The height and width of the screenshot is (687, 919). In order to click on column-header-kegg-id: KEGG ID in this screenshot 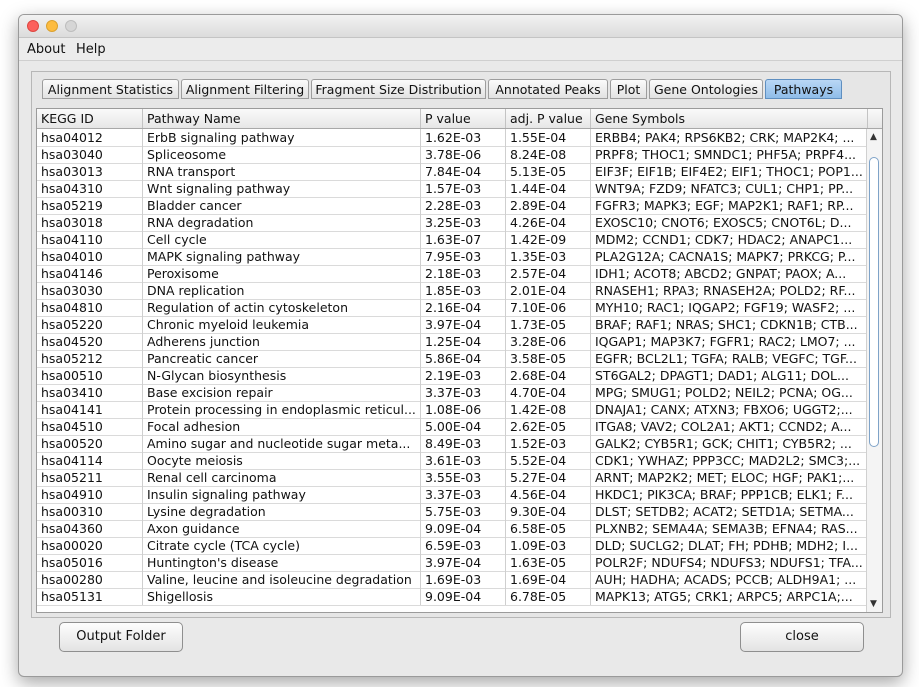, I will do `click(90, 118)`.